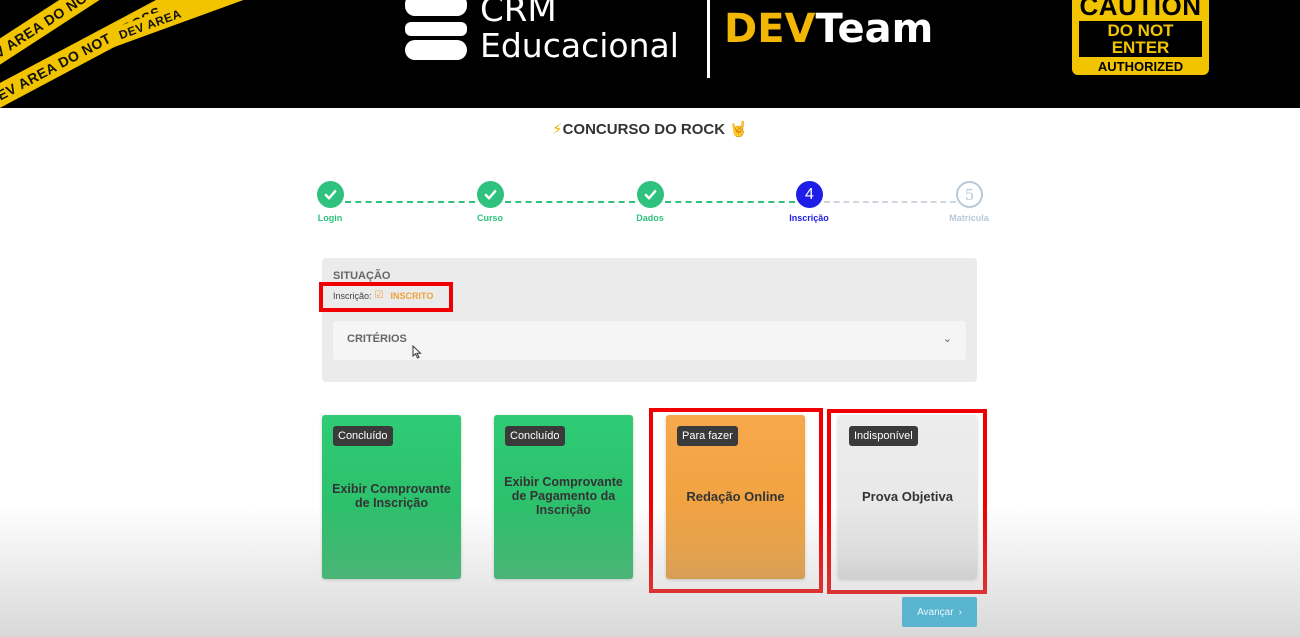 The width and height of the screenshot is (1300, 637). Describe the element at coordinates (650, 218) in the screenshot. I see `step-label-dados: Dados` at that location.